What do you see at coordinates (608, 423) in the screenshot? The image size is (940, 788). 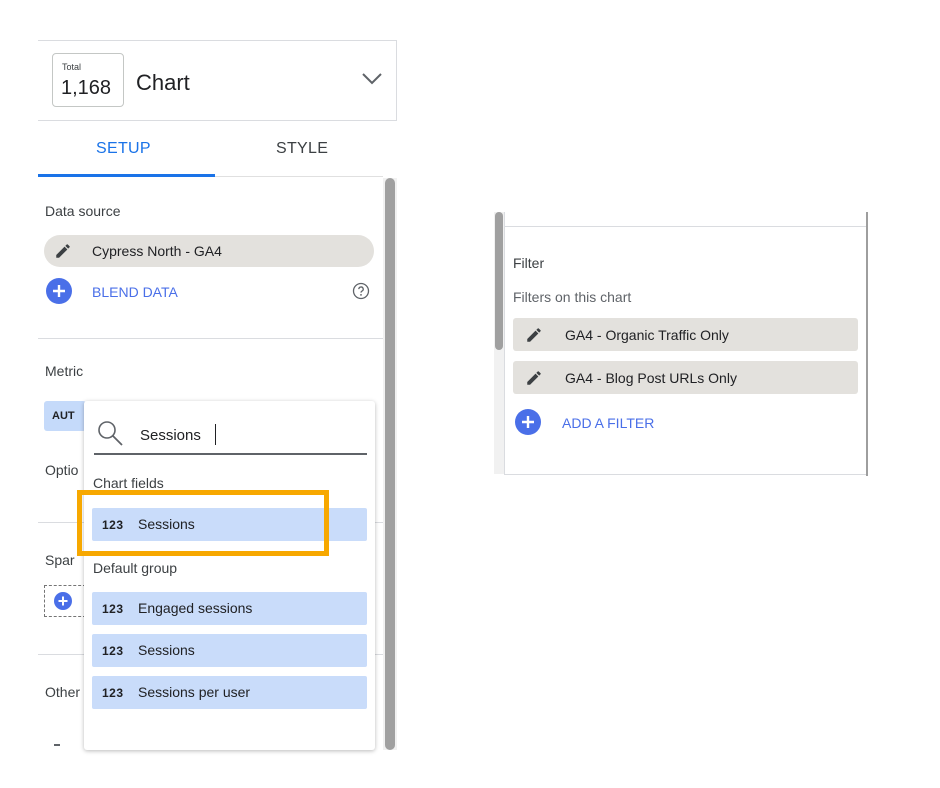 I see `add-filter-button: ADD A FILTER` at bounding box center [608, 423].